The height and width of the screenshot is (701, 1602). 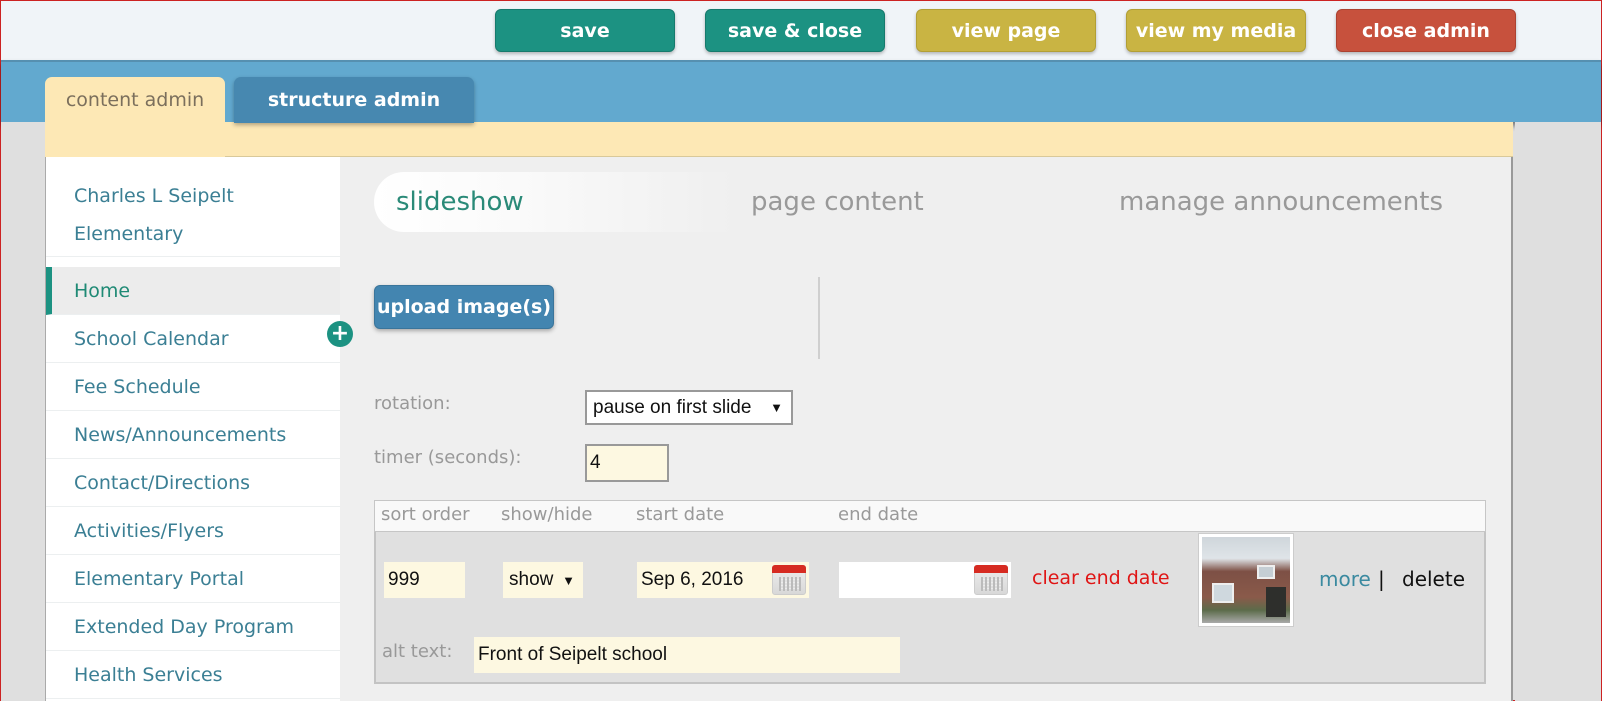 What do you see at coordinates (340, 334) in the screenshot?
I see `plus-circle-icon: +` at bounding box center [340, 334].